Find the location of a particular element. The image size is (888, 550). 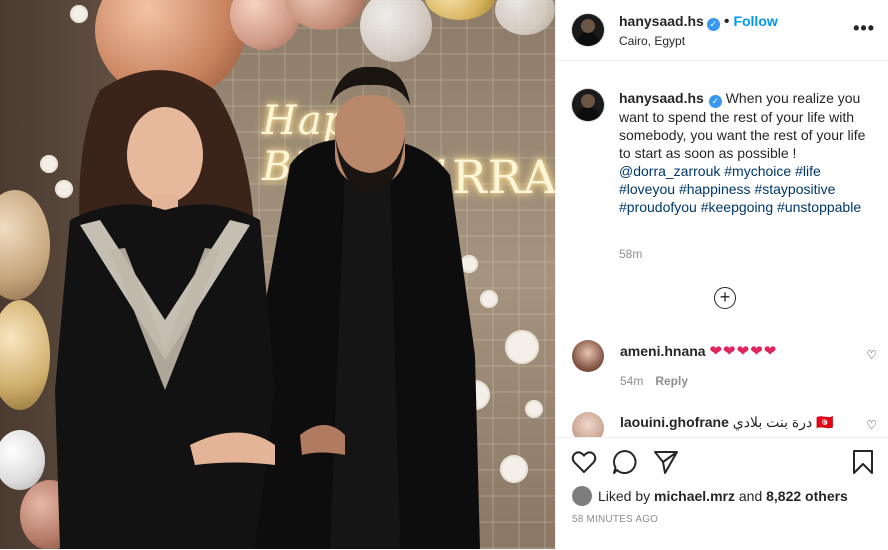

post-header: hanysaad.hs ✓ • Follow Cairo, Egypt ••• is located at coordinates (722, 30).